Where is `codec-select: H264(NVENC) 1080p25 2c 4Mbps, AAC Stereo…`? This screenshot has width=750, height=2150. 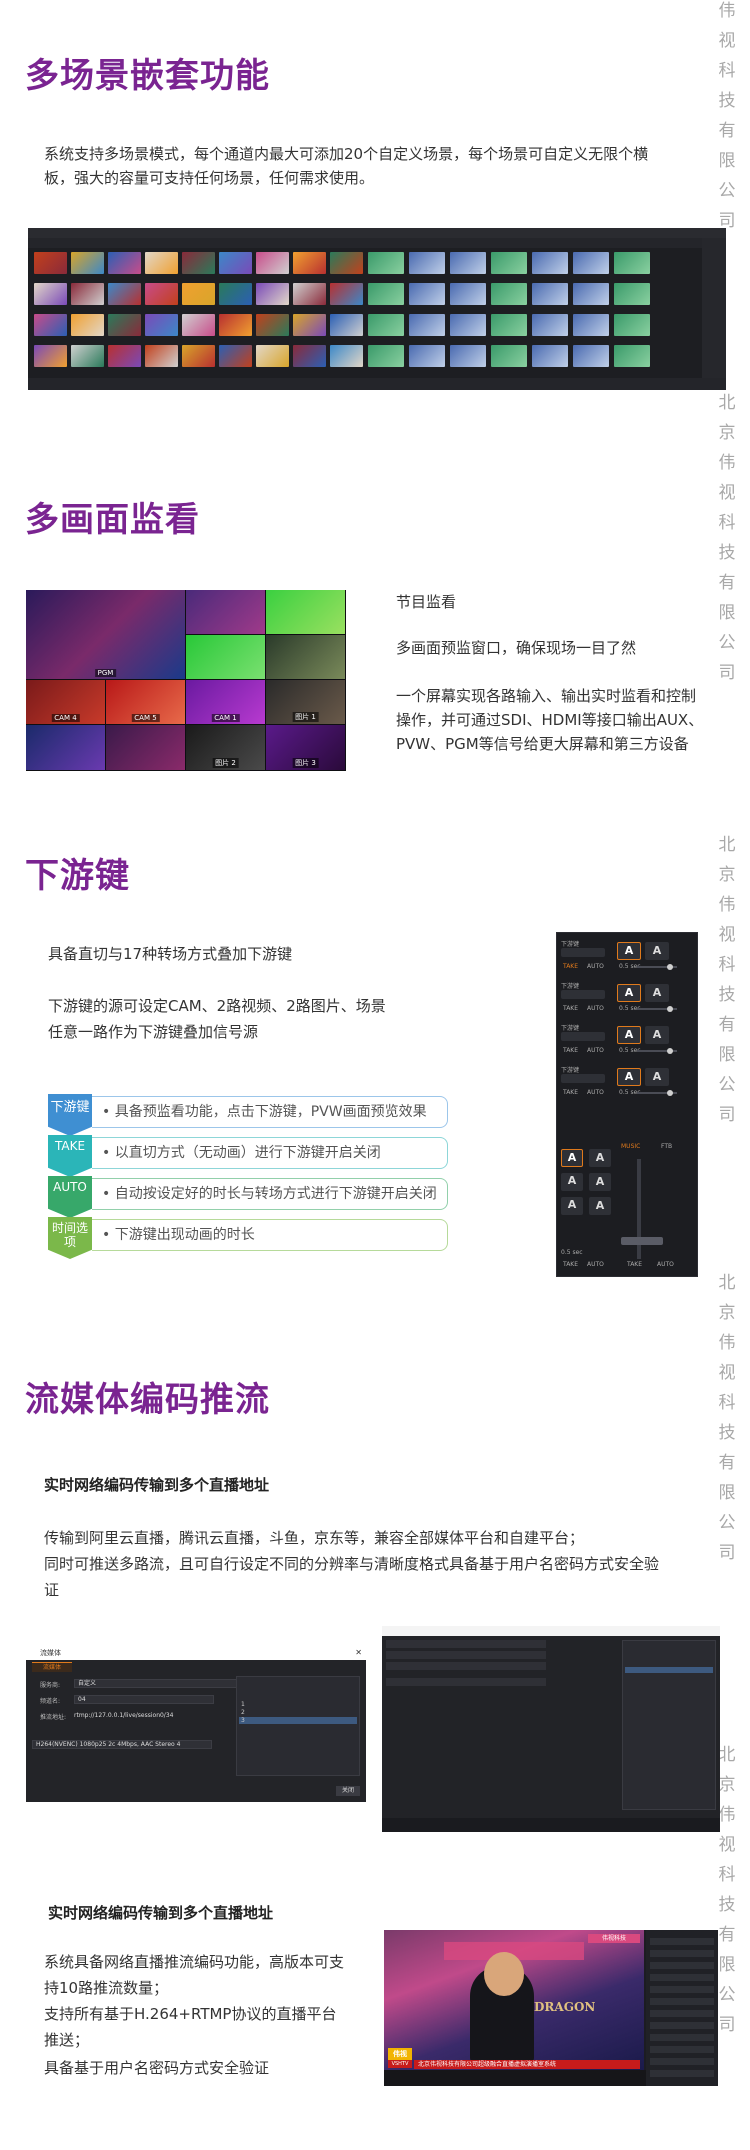
codec-select: H264(NVENC) 1080p25 2c 4Mbps, AAC Stereo… is located at coordinates (122, 1744).